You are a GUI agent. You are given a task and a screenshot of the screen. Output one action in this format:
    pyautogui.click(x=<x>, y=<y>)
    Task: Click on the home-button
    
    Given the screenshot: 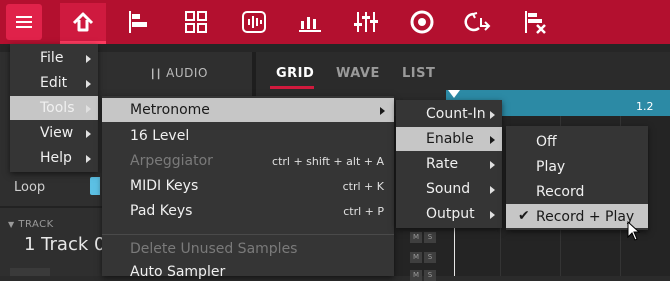 What is the action you would take?
    pyautogui.click(x=83, y=23)
    